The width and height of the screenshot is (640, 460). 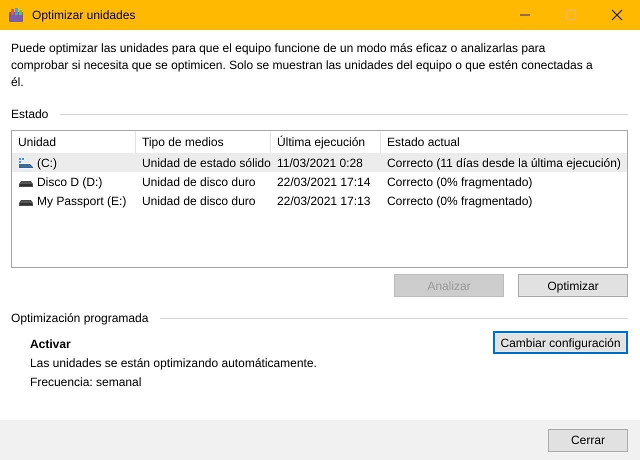 I want to click on frequency-text: Frecuencia: semanal, so click(x=86, y=382).